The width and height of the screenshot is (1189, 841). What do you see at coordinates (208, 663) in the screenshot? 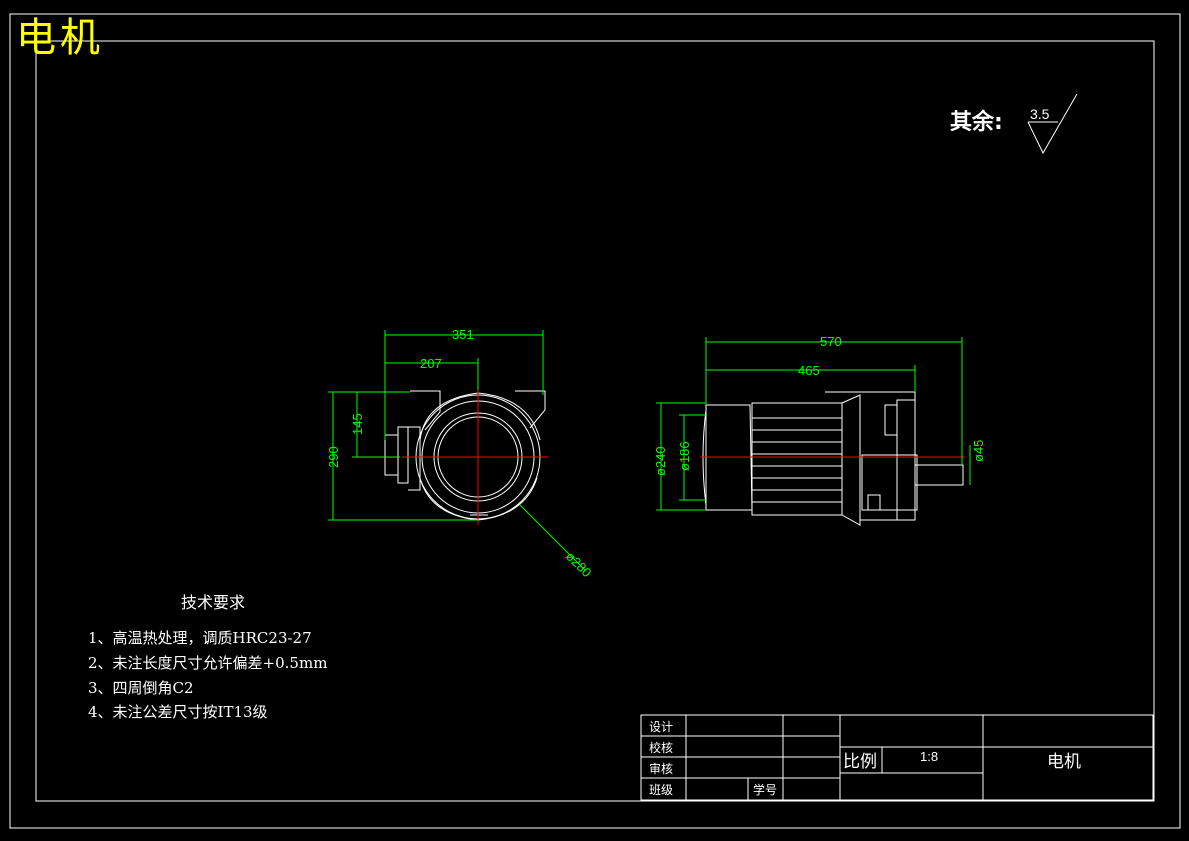
I see `tech-requirement-item: 2、未注长度尺寸允许偏差+0.5mm` at bounding box center [208, 663].